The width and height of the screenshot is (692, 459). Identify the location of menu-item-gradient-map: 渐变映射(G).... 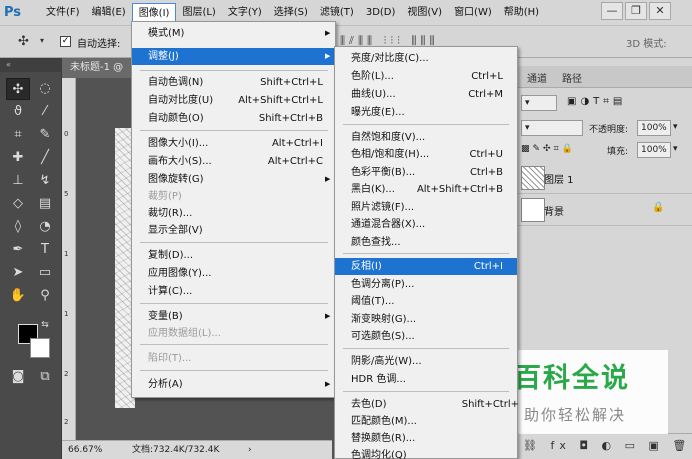
(426, 319).